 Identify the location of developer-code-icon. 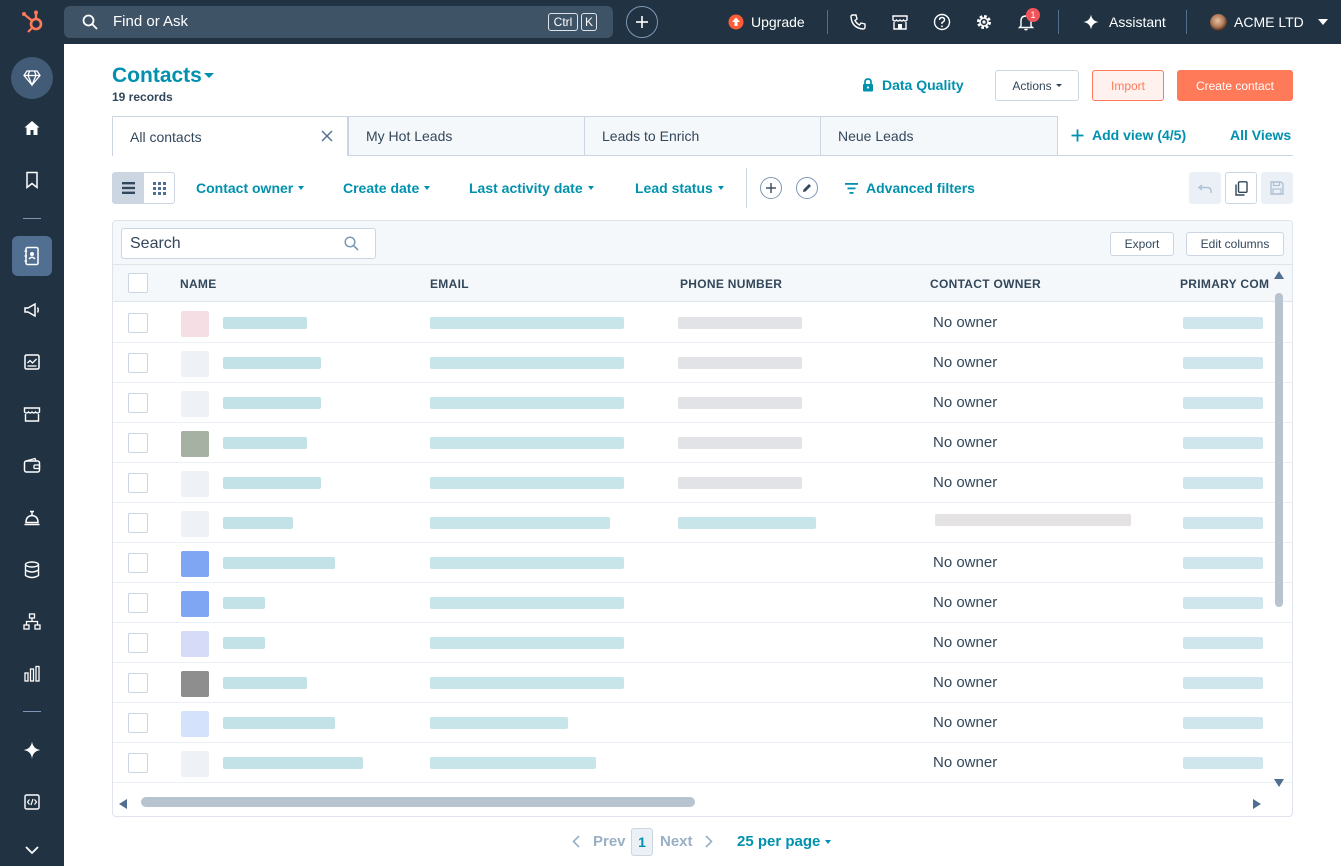
(32, 802).